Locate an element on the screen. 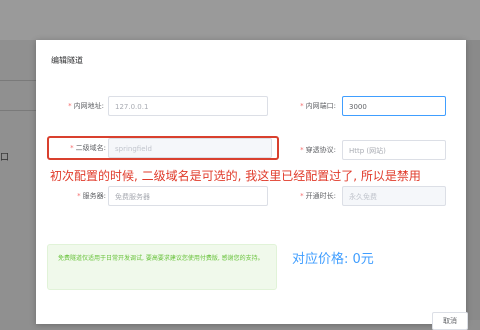  local-port-label: * 内网端口: is located at coordinates (318, 106).